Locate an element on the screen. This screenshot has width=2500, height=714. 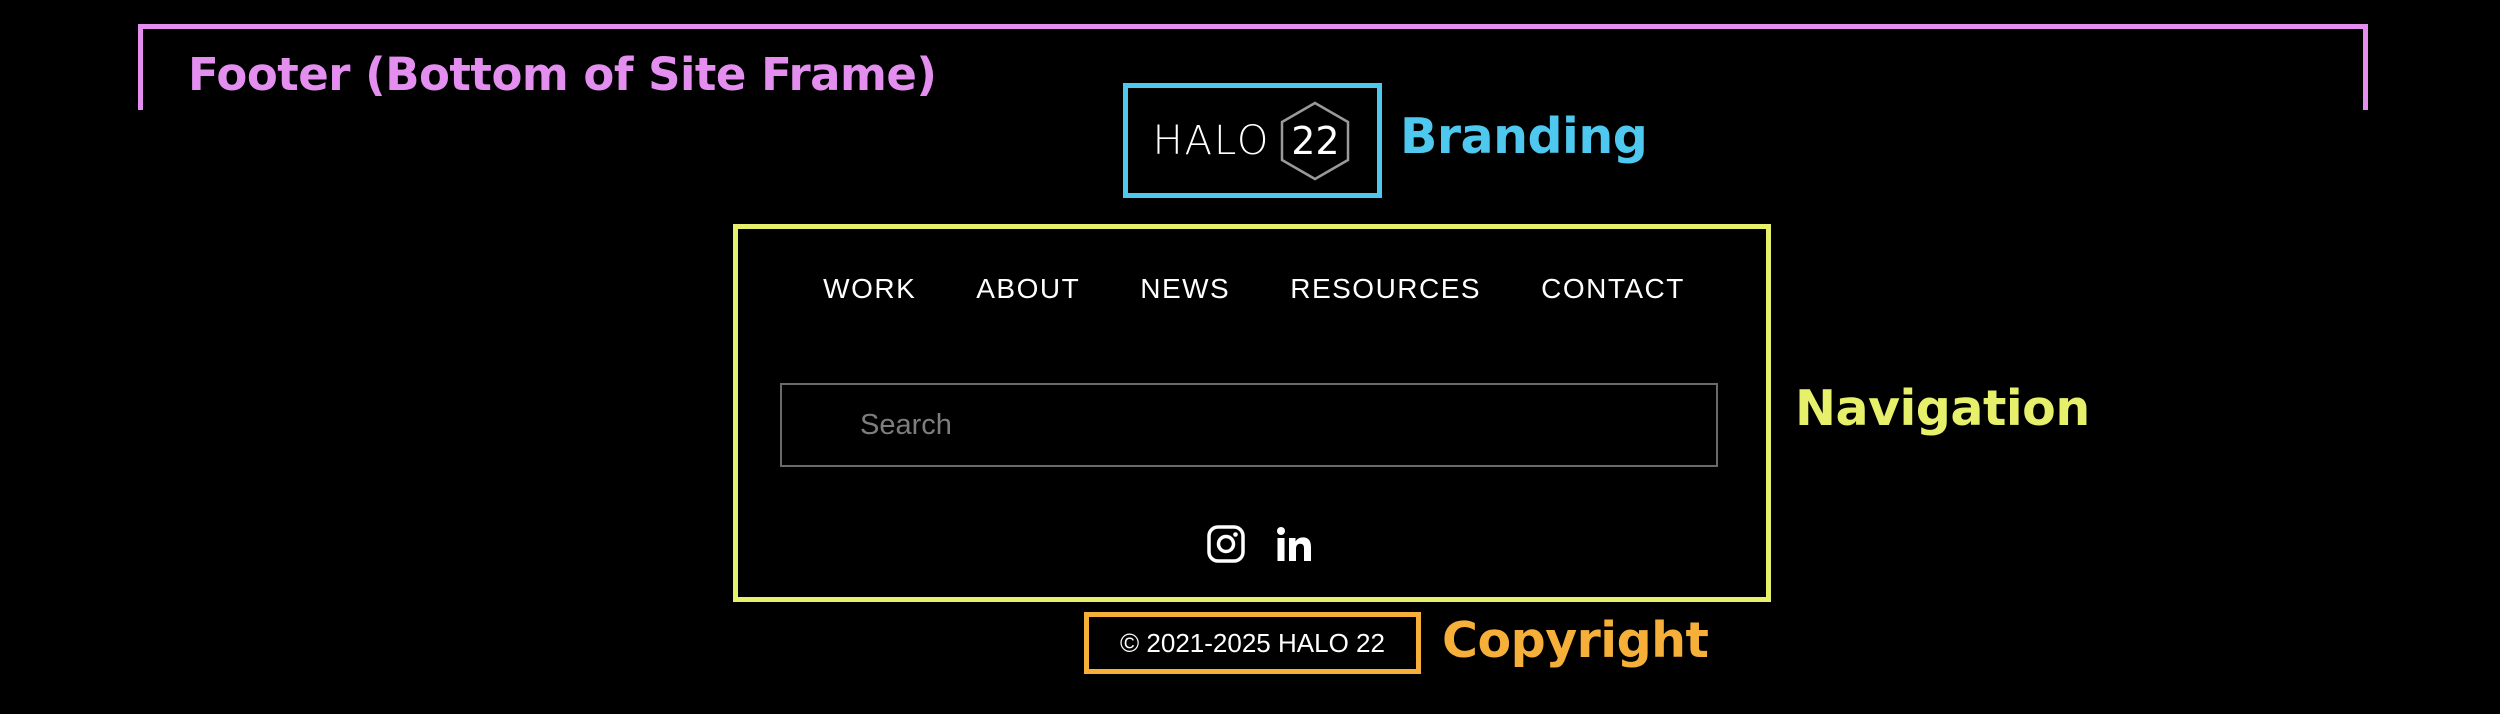
copyright-text: © 2021-2025 HALO 22 is located at coordinates (1252, 642).